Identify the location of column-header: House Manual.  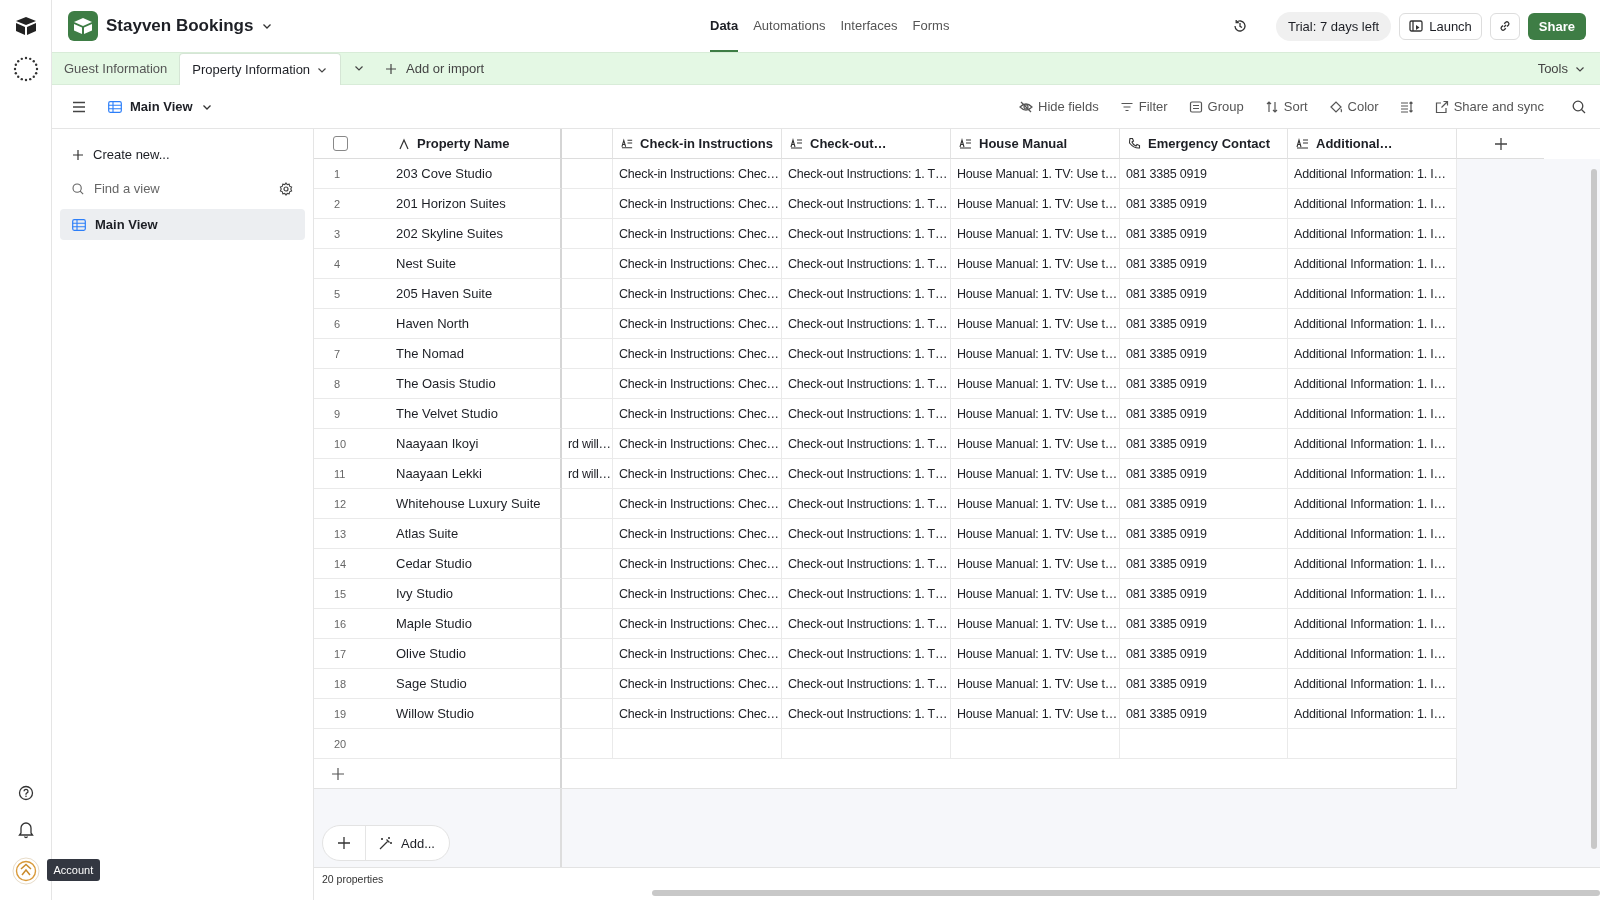
(1035, 144).